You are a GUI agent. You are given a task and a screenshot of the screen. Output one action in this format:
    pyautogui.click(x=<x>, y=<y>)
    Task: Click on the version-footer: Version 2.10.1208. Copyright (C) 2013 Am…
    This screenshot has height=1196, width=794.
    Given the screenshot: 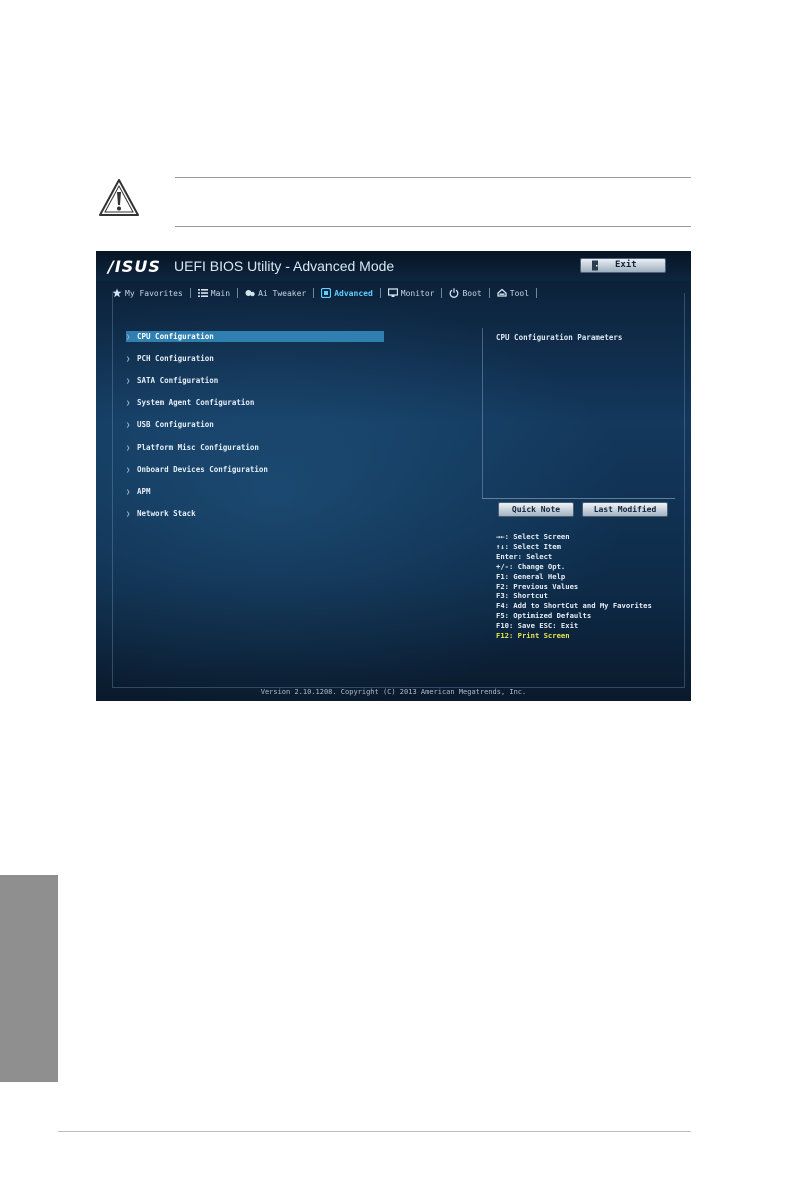 What is the action you would take?
    pyautogui.click(x=393, y=692)
    